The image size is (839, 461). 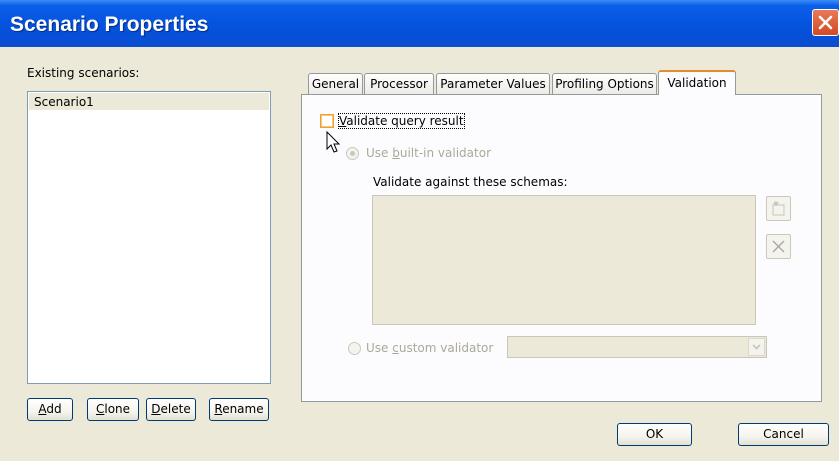 I want to click on tab-general: General, so click(x=335, y=83).